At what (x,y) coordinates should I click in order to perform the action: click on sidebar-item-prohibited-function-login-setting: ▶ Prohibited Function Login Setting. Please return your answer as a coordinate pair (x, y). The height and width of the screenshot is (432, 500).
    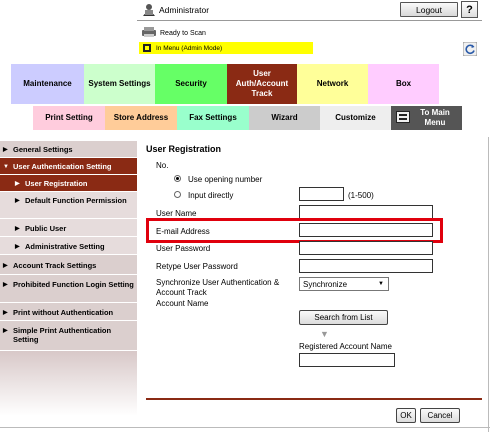
    Looking at the image, I should click on (68, 289).